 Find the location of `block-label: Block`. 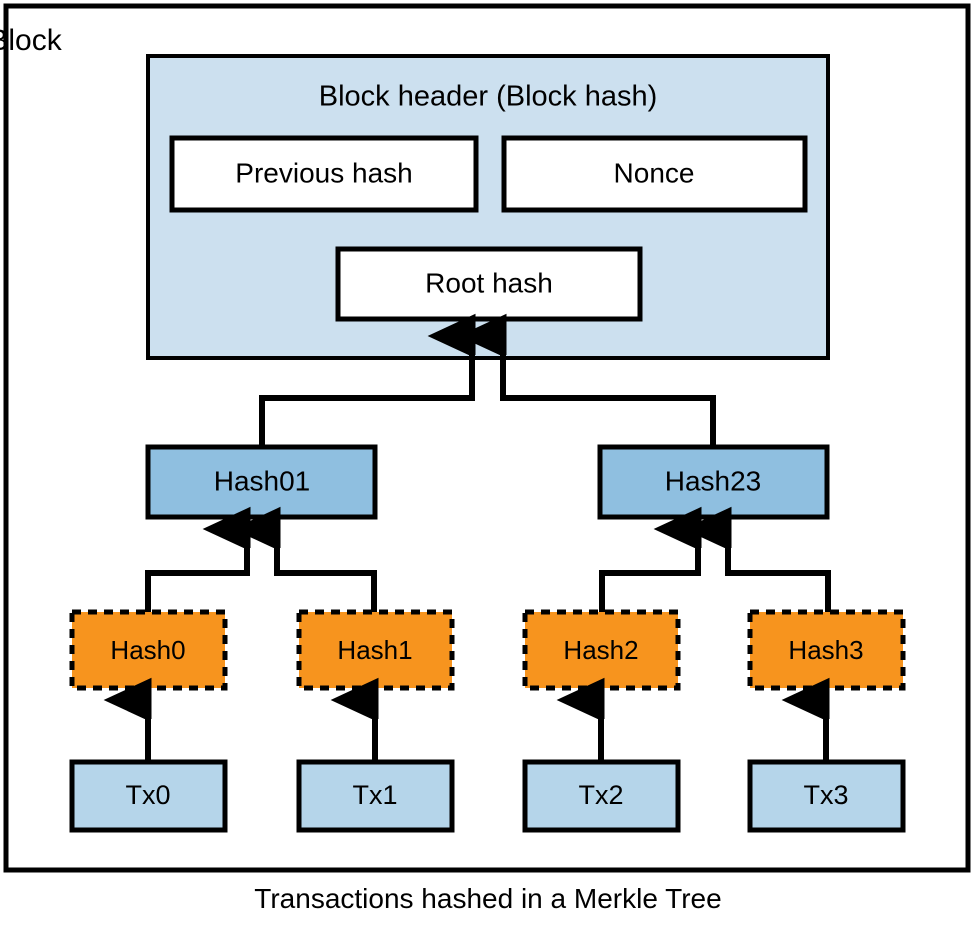

block-label: Block is located at coordinates (31, 40).